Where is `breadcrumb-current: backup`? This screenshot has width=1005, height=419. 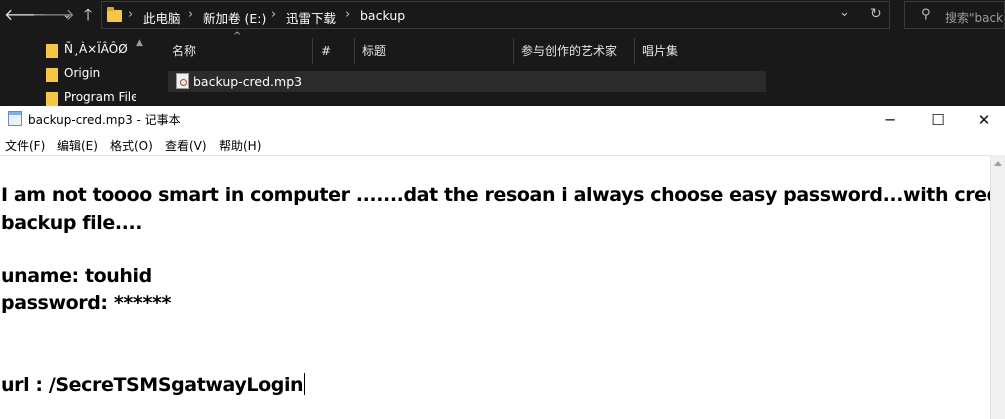
breadcrumb-current: backup is located at coordinates (382, 15).